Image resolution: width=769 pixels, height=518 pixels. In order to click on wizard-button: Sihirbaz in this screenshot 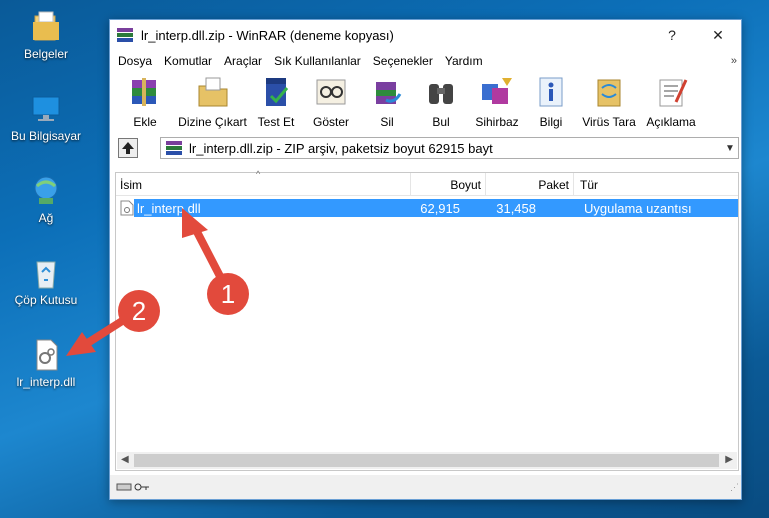, I will do `click(497, 103)`.